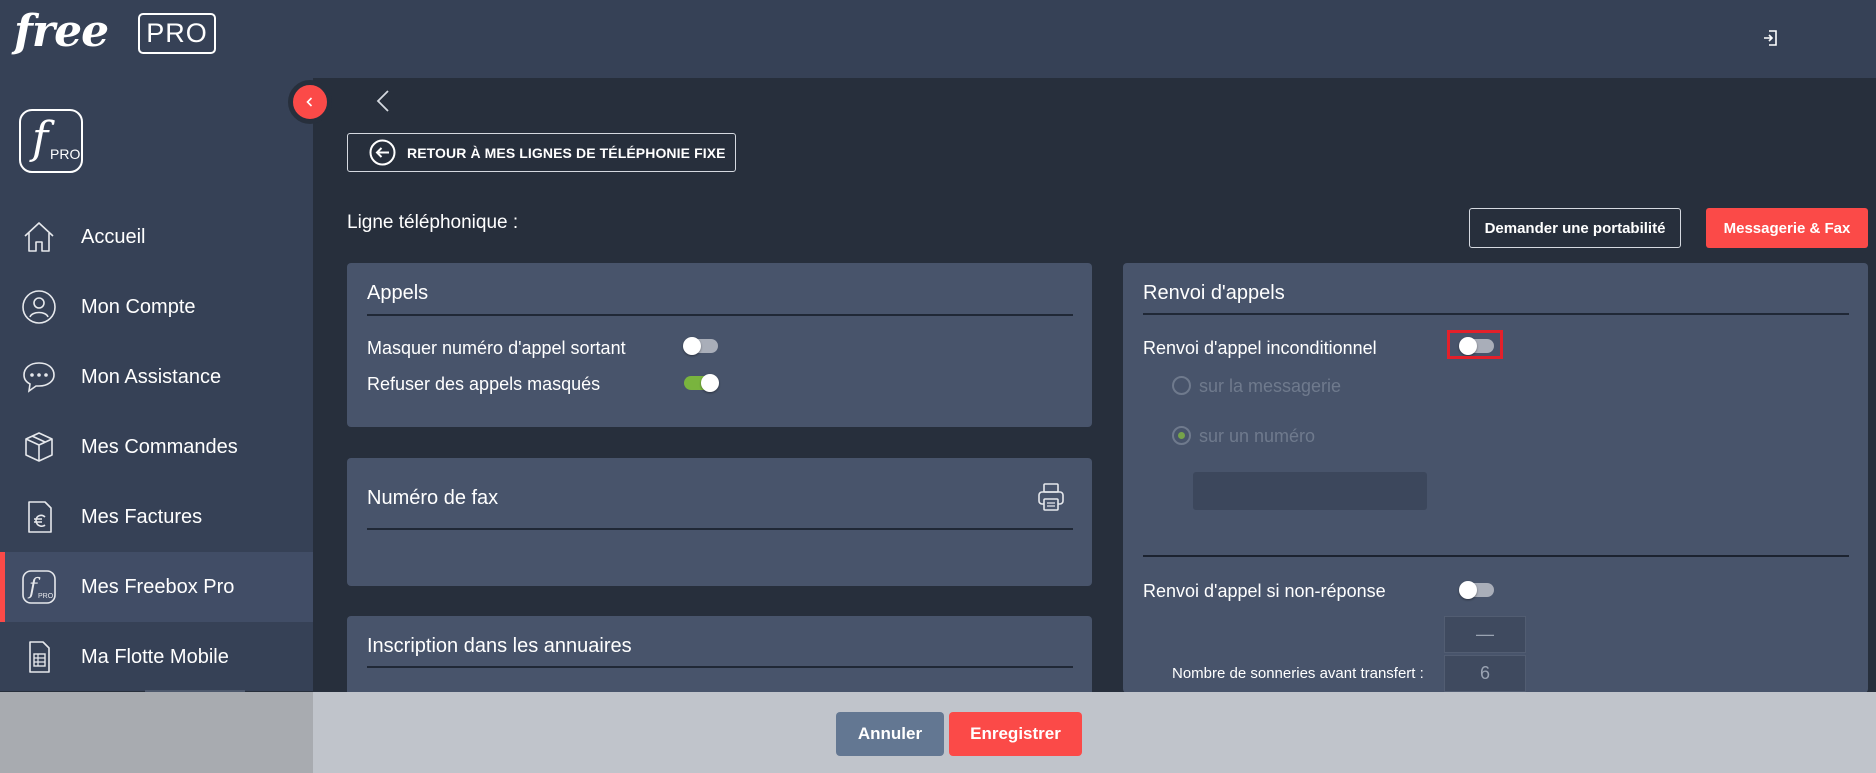  I want to click on box-icon, so click(39, 447).